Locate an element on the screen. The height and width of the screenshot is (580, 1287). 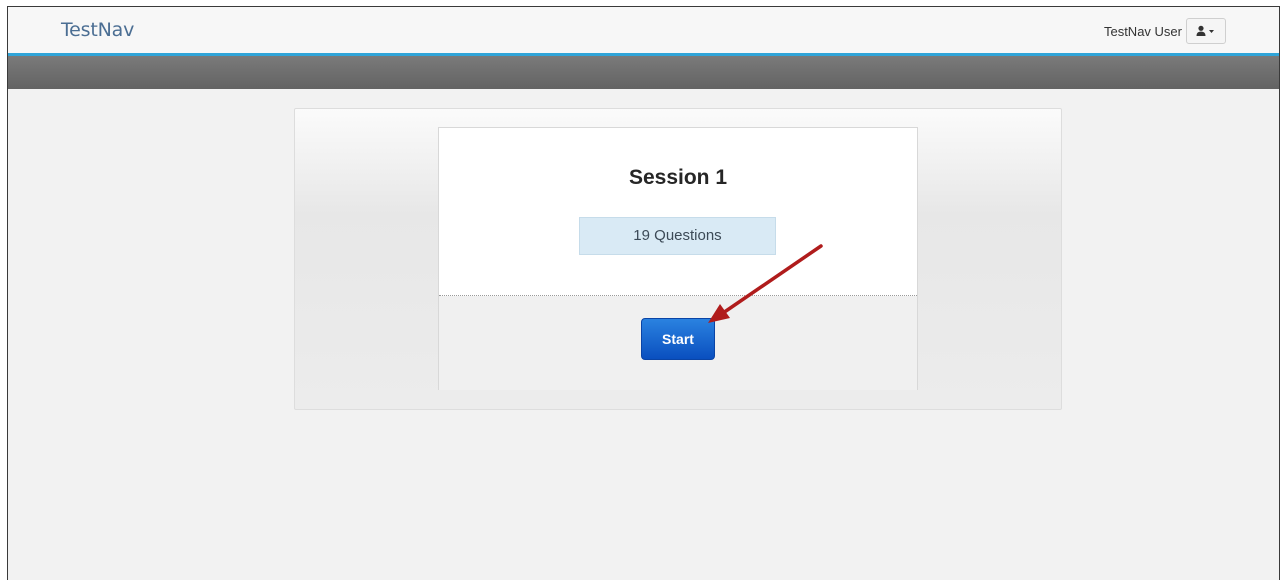
session-title: Session 1 is located at coordinates (678, 177).